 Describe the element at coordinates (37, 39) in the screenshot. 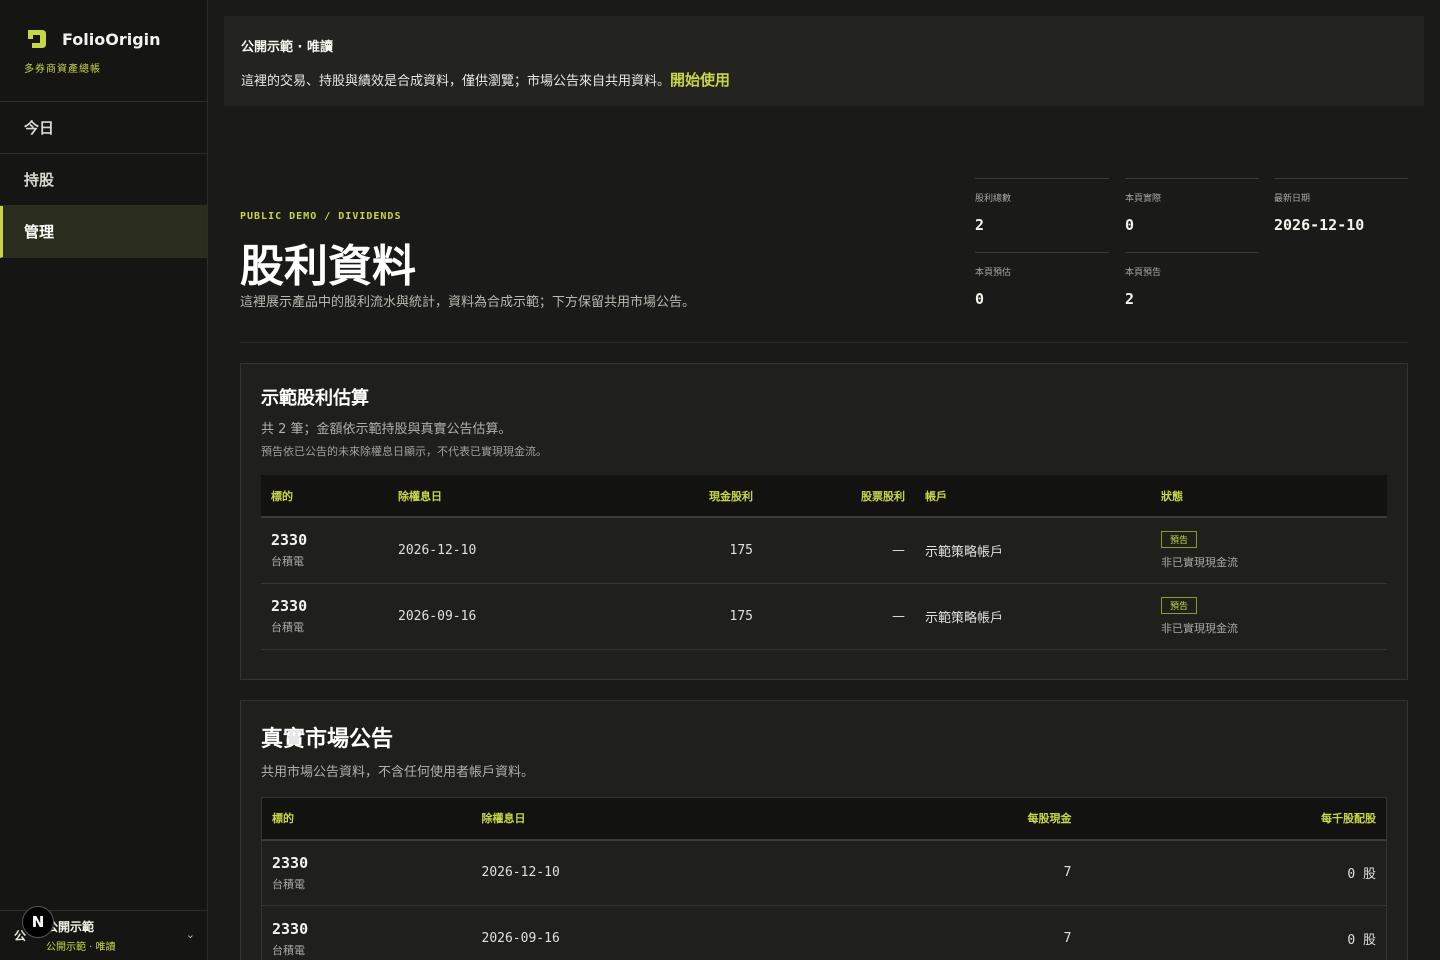

I see `brand-logo-icon` at that location.